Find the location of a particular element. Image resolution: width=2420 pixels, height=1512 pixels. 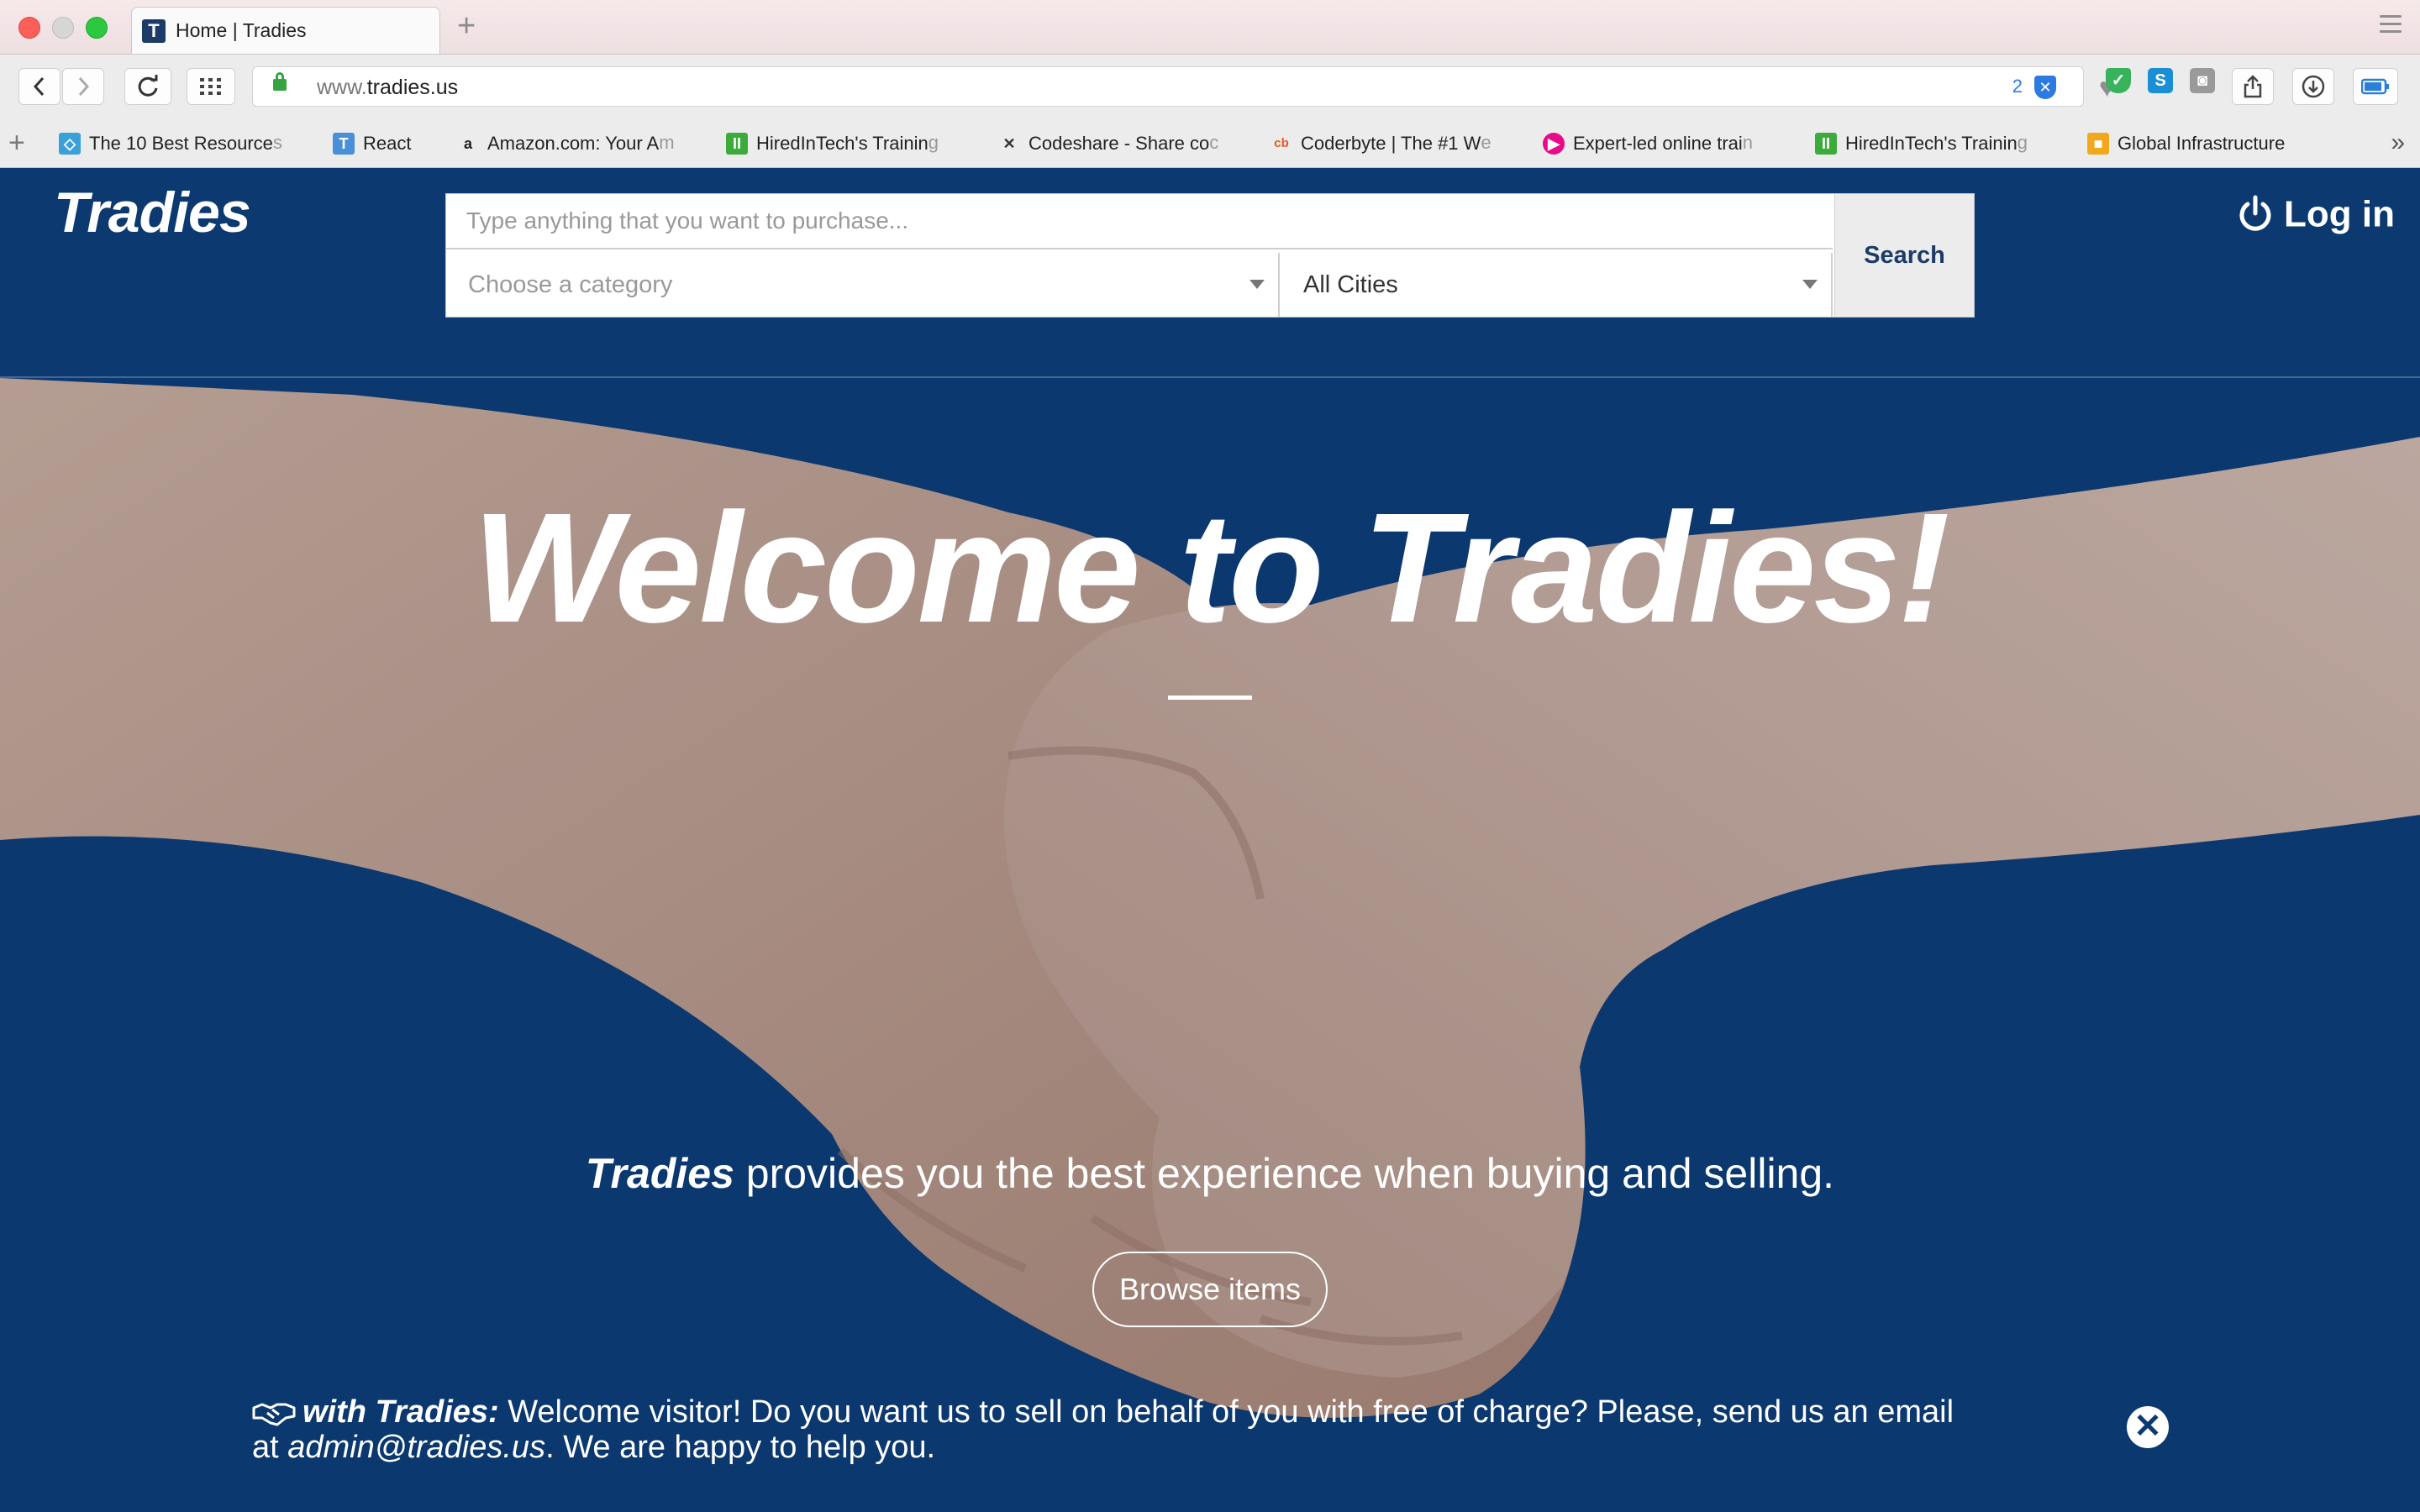

browser-tab-active: T Home | Tradies is located at coordinates (285, 30).